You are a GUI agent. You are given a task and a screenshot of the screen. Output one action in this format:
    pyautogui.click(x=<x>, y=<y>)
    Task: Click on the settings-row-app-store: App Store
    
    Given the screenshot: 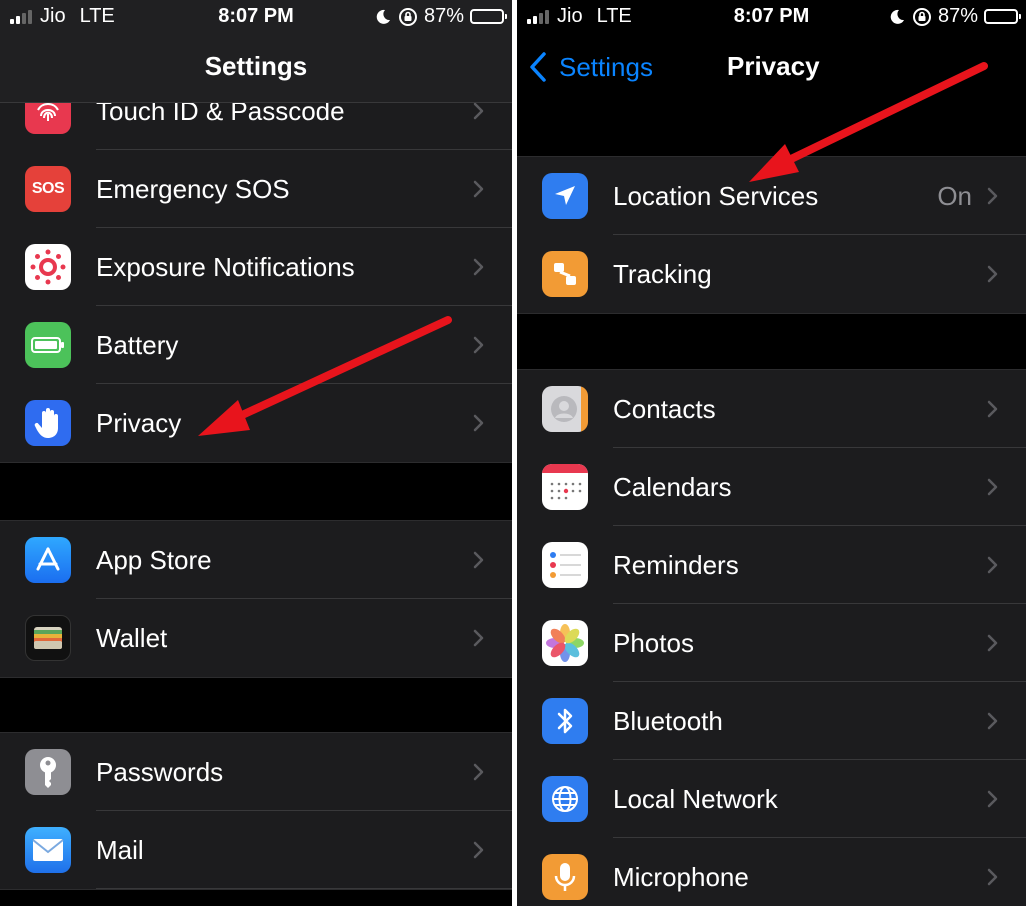 What is the action you would take?
    pyautogui.click(x=256, y=560)
    